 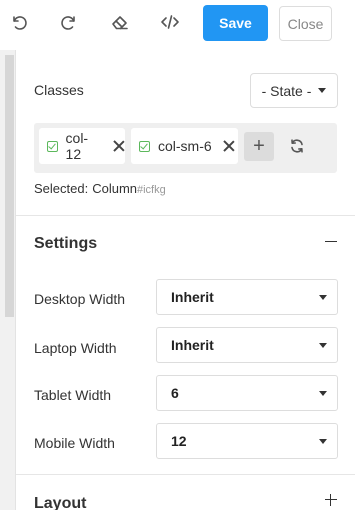 What do you see at coordinates (247, 297) in the screenshot?
I see `desktop-width-select: Inherit` at bounding box center [247, 297].